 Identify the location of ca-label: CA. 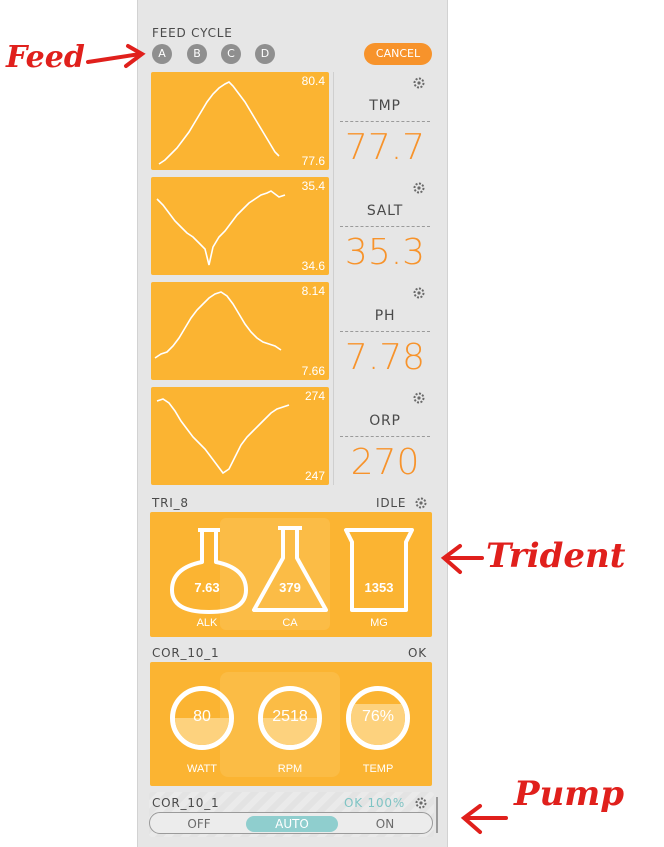
(290, 623).